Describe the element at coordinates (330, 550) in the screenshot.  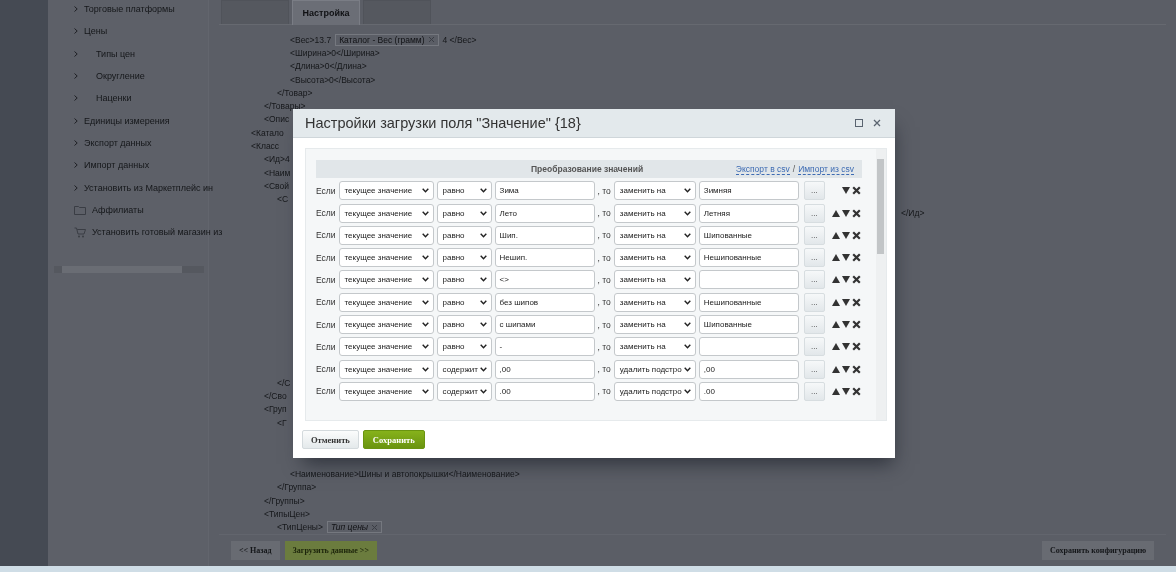
I see `load-data-button: Загрузить данные >>` at that location.